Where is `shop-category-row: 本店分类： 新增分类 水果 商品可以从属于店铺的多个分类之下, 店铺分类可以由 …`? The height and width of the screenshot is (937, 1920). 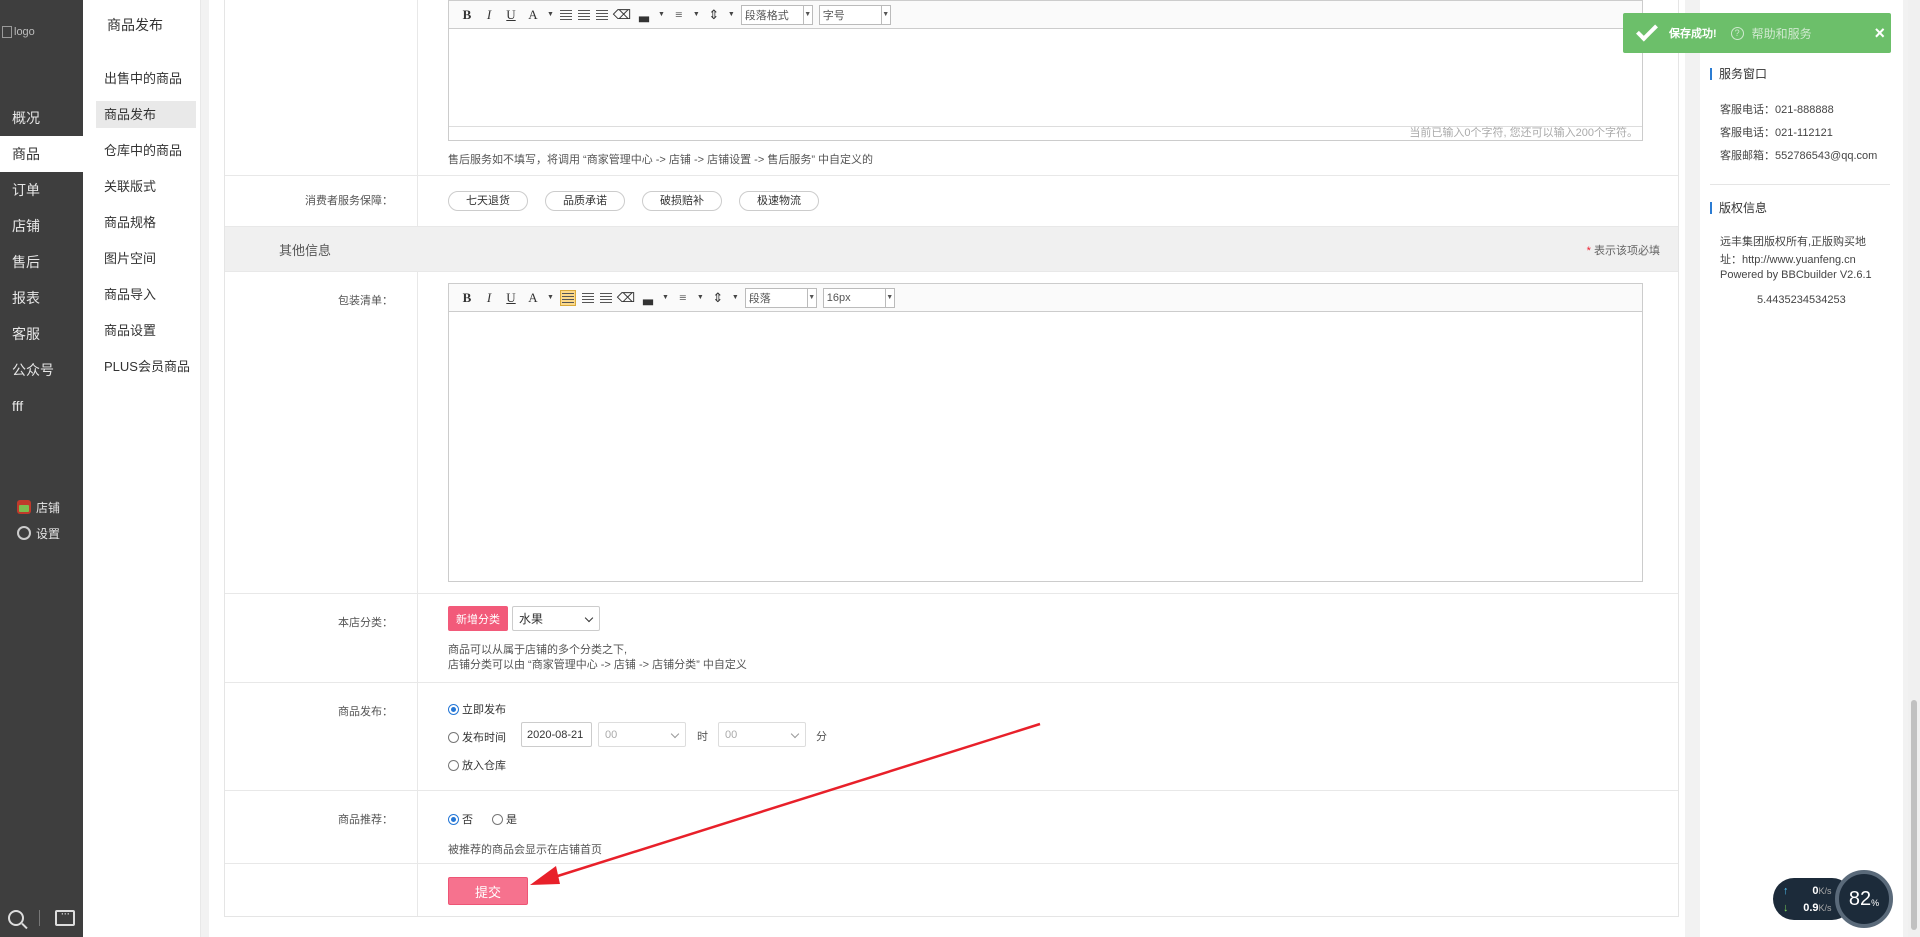
shop-category-row: 本店分类： 新增分类 水果 商品可以从属于店铺的多个分类之下, 店铺分类可以由 … is located at coordinates (951, 638).